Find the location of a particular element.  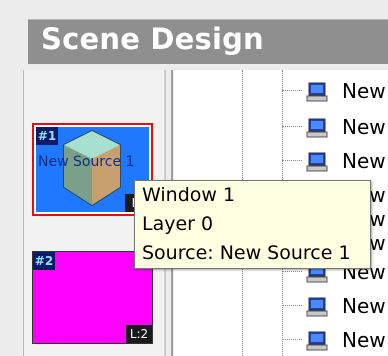

source-name-label: New Source 1 is located at coordinates (86, 162).